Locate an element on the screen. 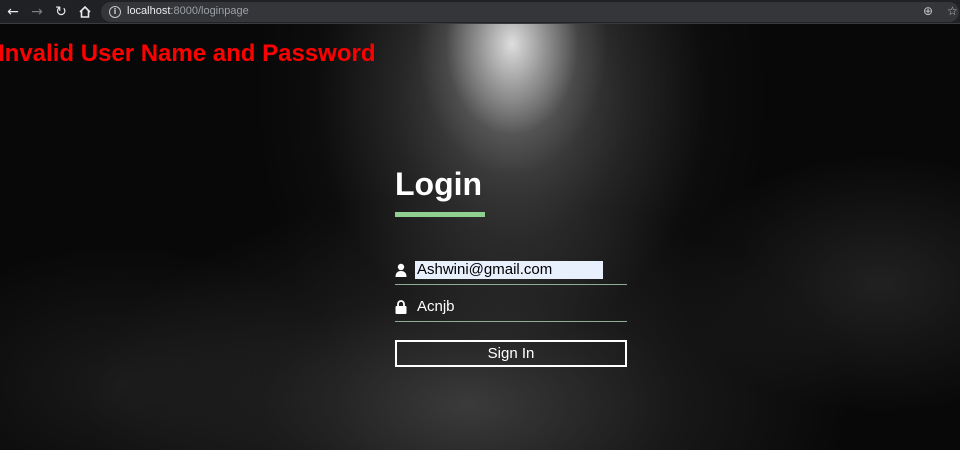  url-text: localhost:8000/loginpage is located at coordinates (188, 11).